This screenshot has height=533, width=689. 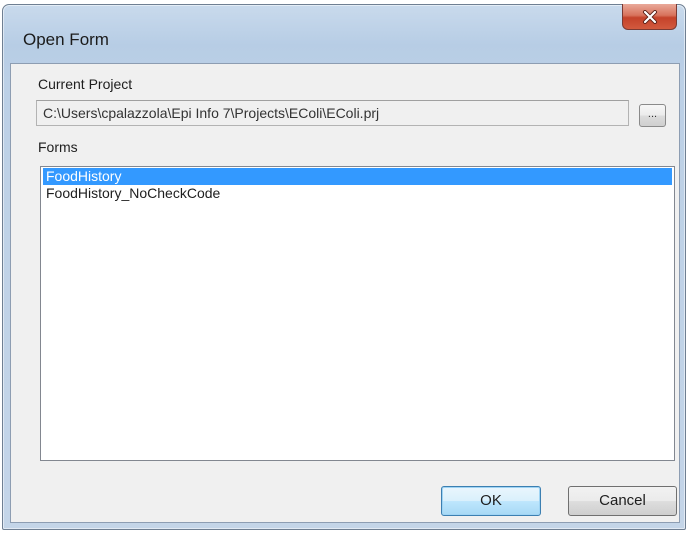 I want to click on list-item-foodhistory: FoodHistory, so click(x=357, y=176).